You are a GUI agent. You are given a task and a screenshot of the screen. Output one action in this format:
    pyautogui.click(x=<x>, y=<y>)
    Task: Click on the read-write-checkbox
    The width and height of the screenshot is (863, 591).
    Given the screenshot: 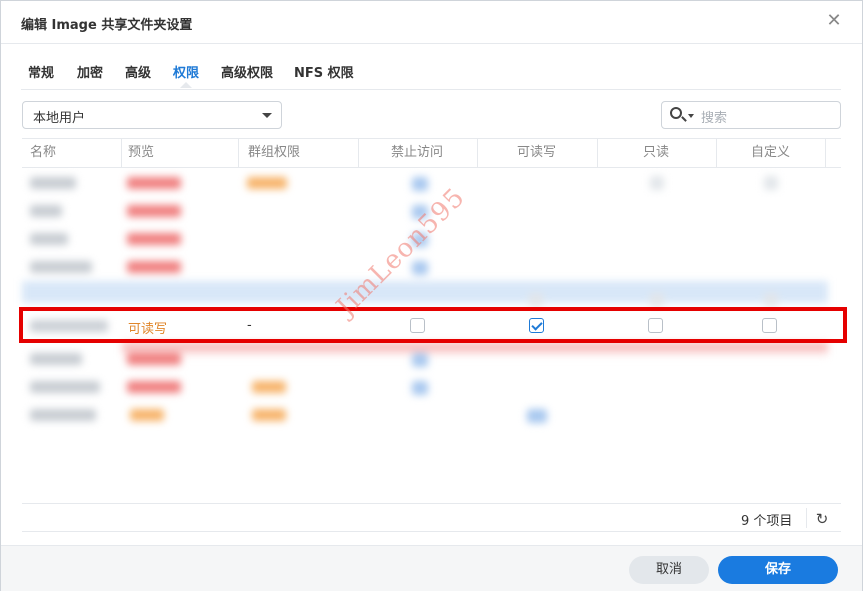 What is the action you would take?
    pyautogui.click(x=536, y=325)
    